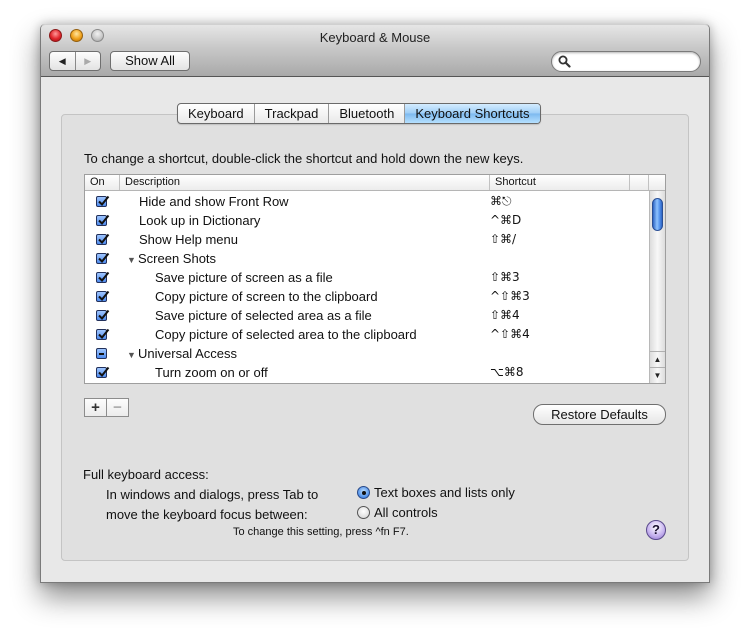 Image resolution: width=748 pixels, height=638 pixels. I want to click on row-description: ▼ Screen Shots, so click(171, 259).